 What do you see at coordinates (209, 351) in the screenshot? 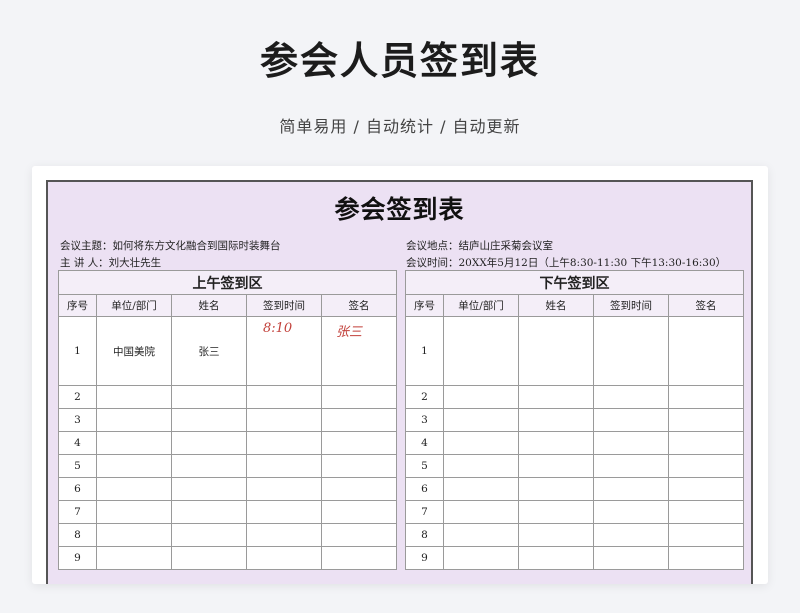
I see `name-cell: 张三` at bounding box center [209, 351].